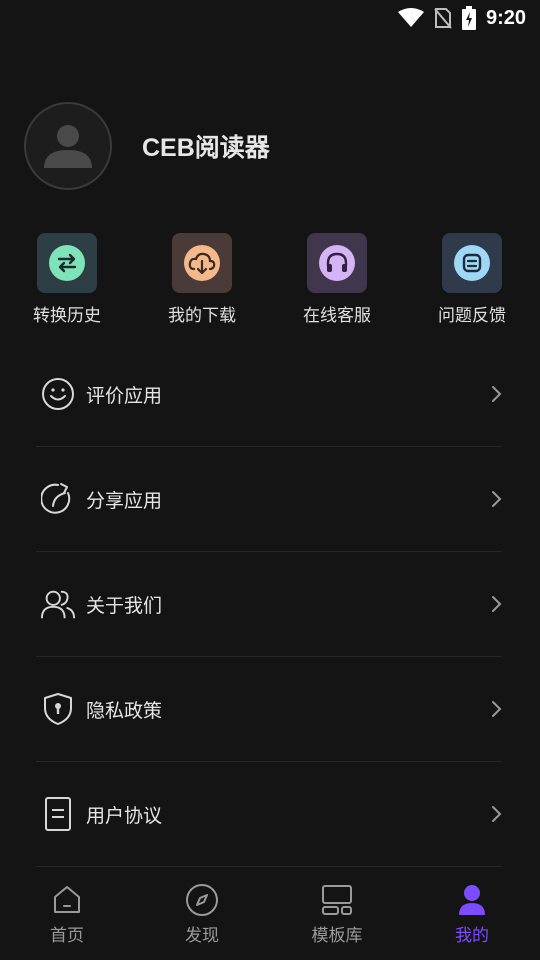  Describe the element at coordinates (202, 900) in the screenshot. I see `compass-icon` at that location.